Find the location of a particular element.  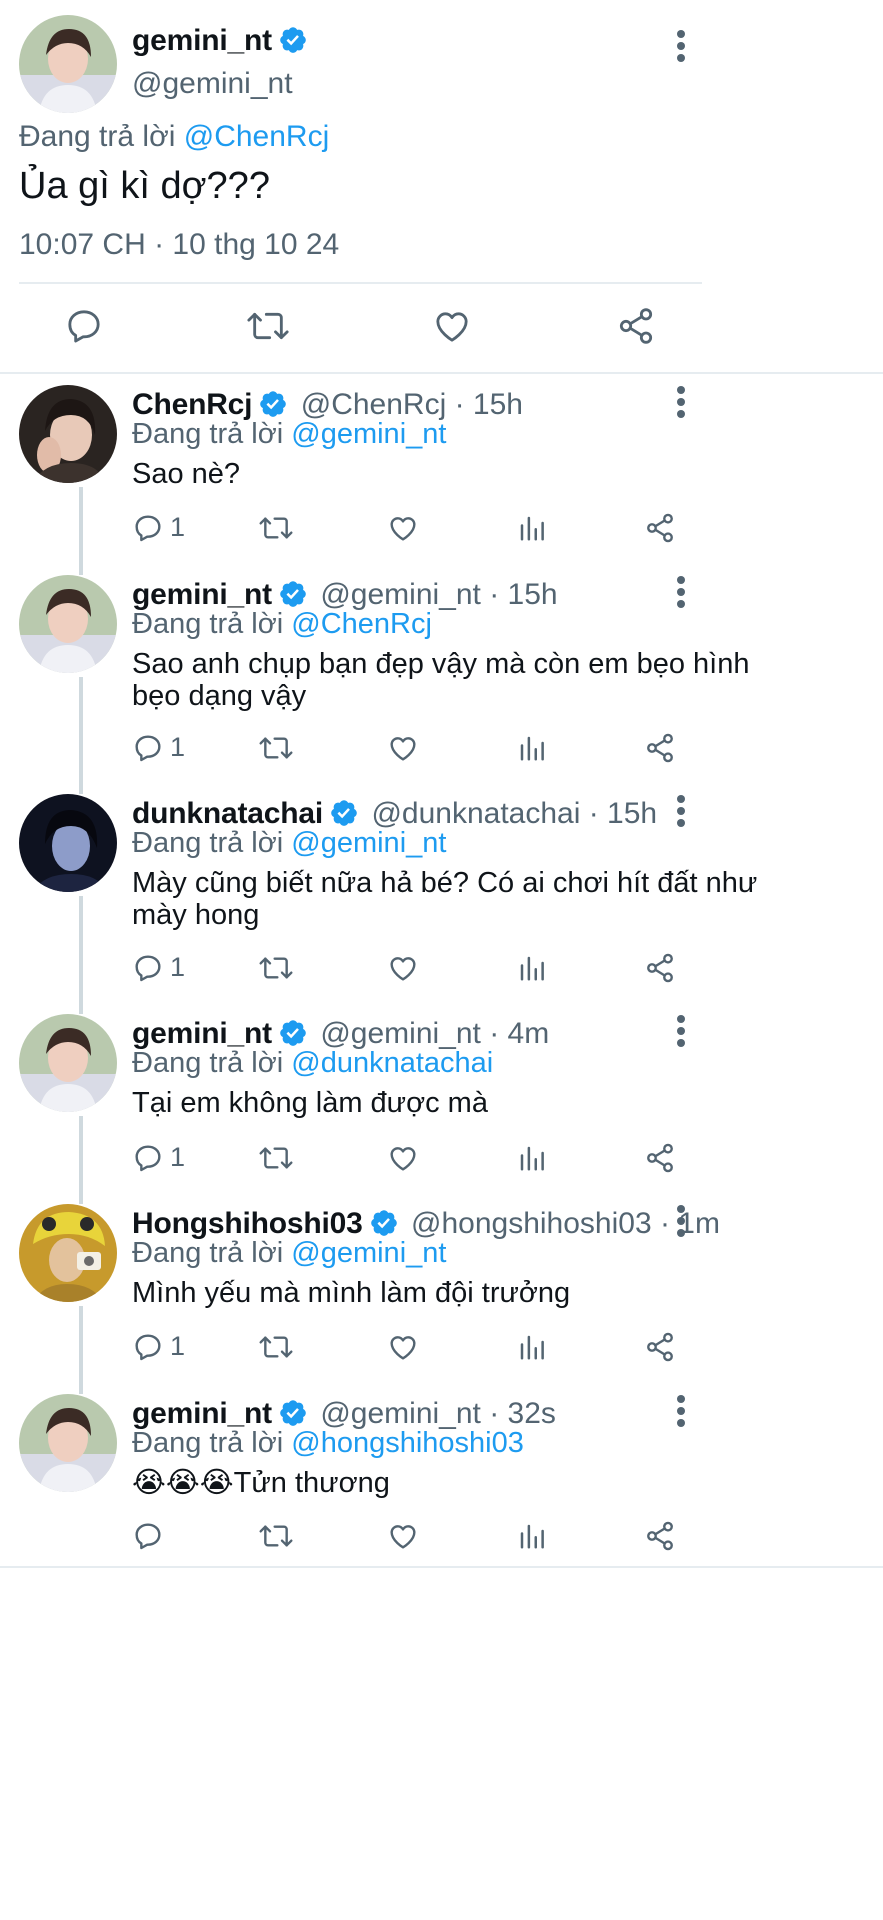

handle-time: @gemini_nt · 32s is located at coordinates (438, 1413).